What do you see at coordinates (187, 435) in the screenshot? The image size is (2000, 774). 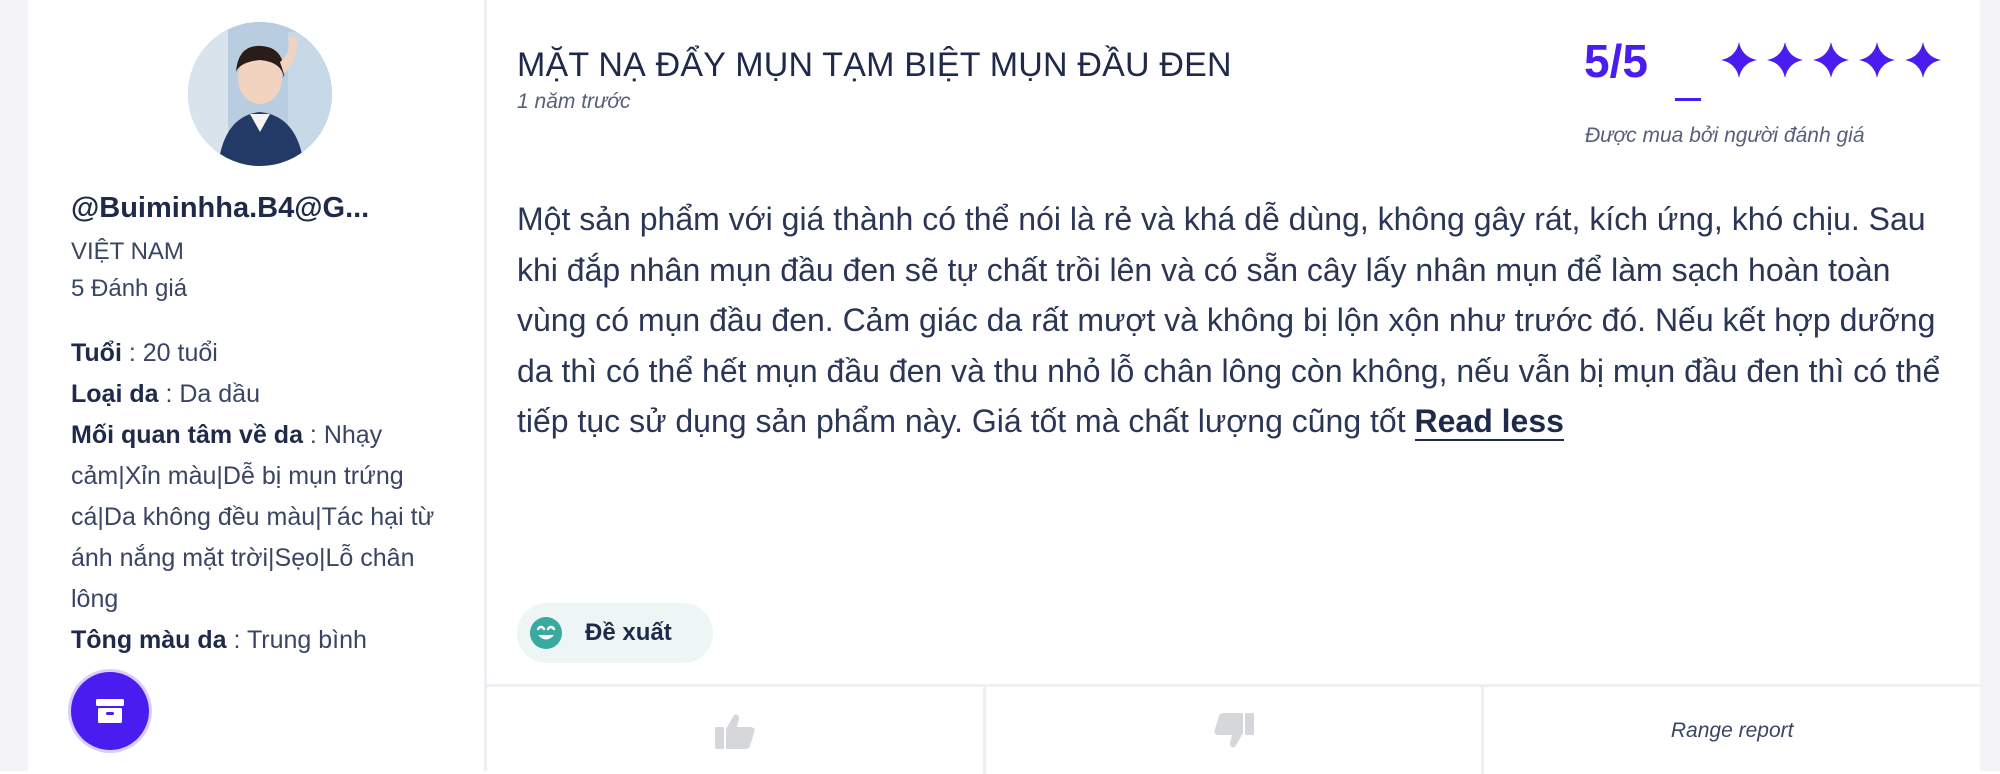 I see `attribute-label: Mối quan tâm về da` at bounding box center [187, 435].